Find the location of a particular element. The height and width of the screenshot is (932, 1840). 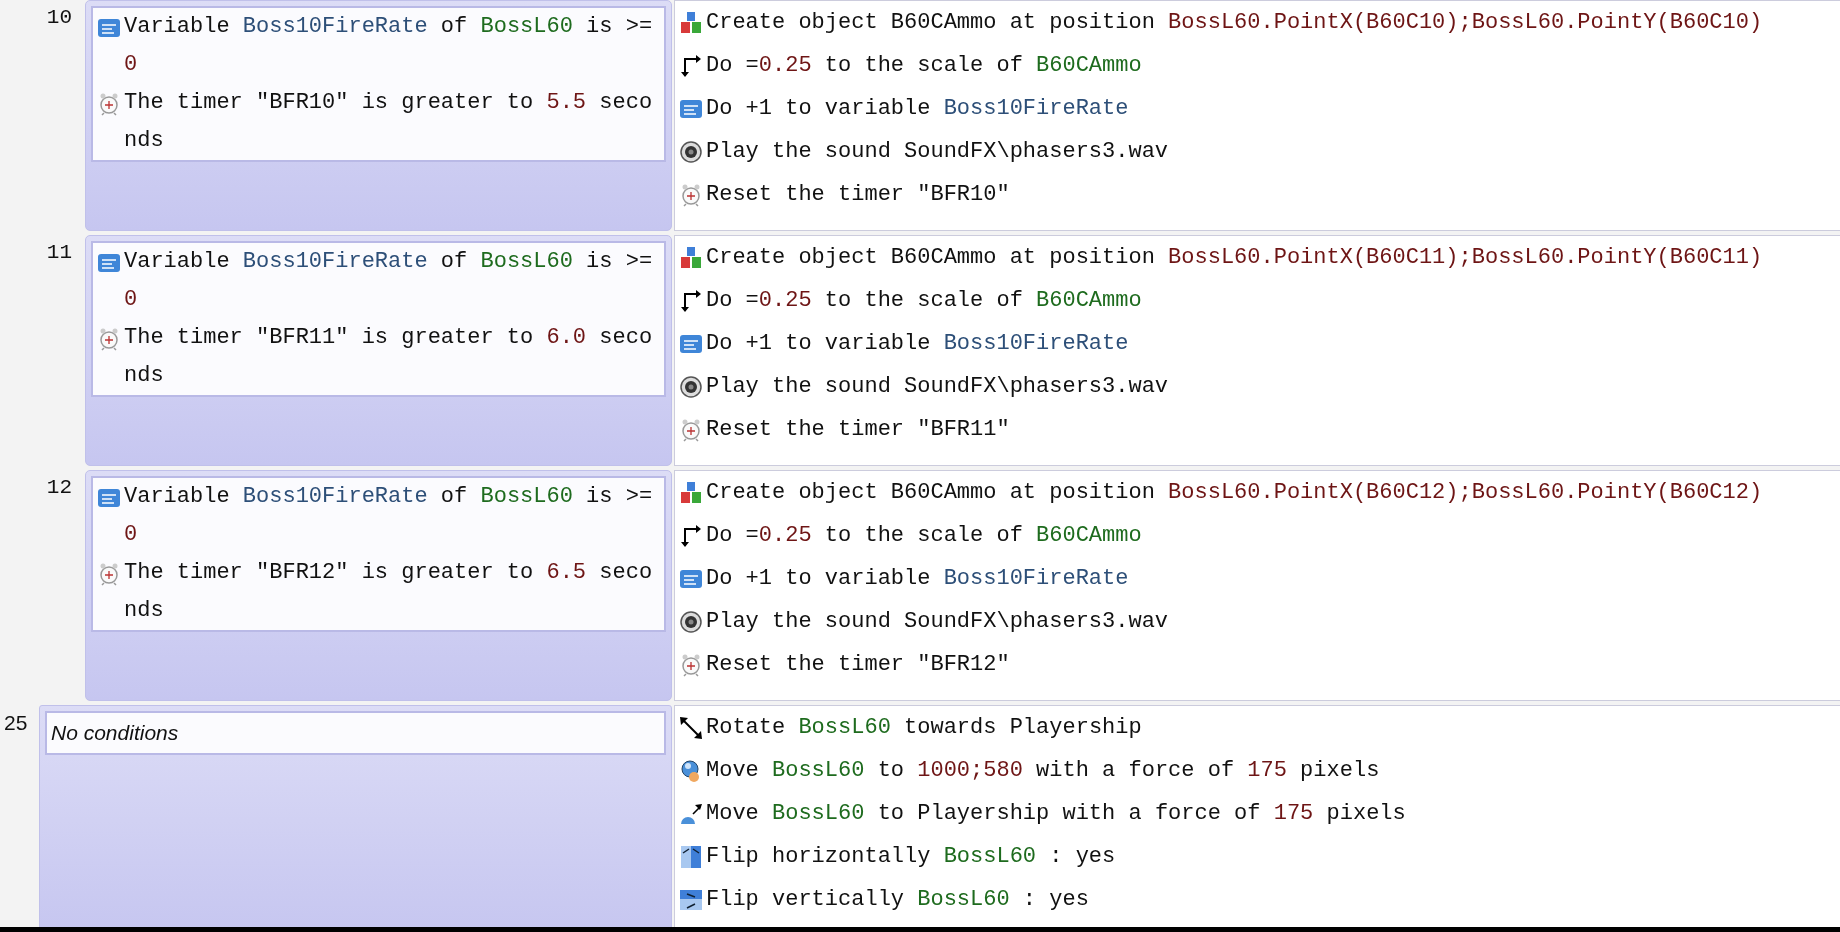

condition-text: The timer "BFR10" is greater to 5.5 seconds is located at coordinates (390, 122).